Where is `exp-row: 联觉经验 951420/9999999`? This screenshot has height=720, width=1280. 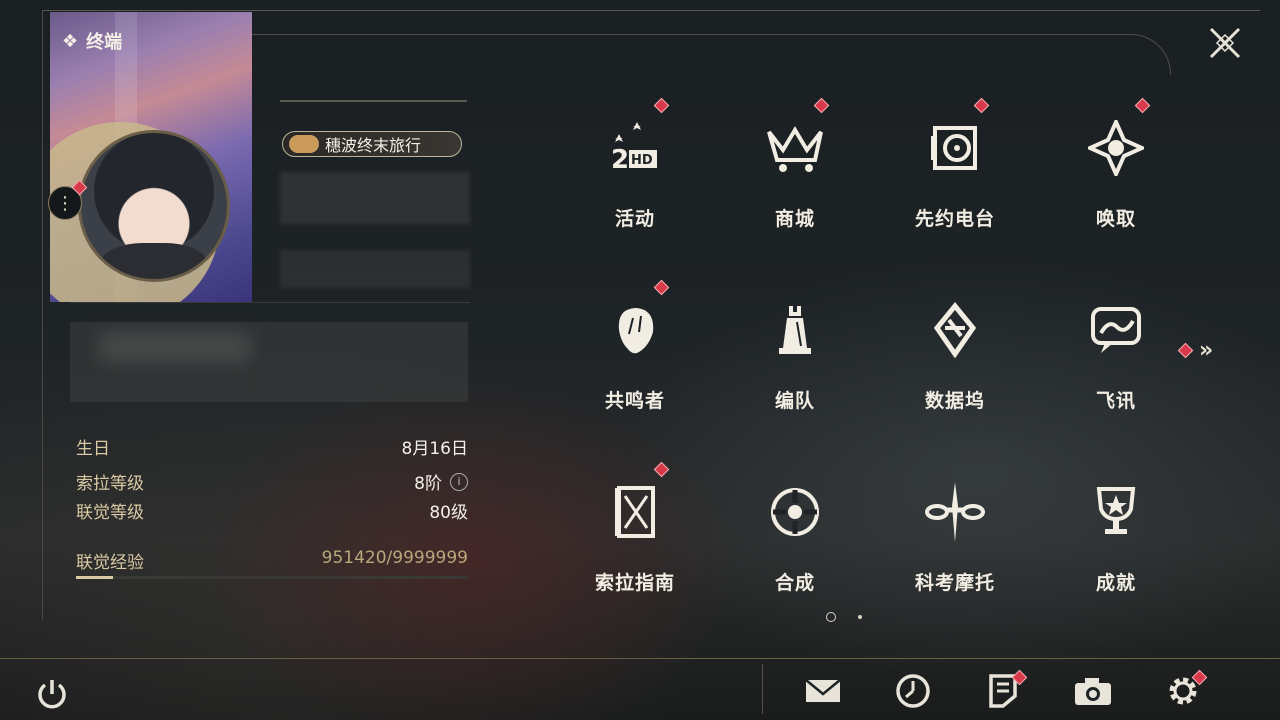
exp-row: 联觉经验 951420/9999999 is located at coordinates (272, 560).